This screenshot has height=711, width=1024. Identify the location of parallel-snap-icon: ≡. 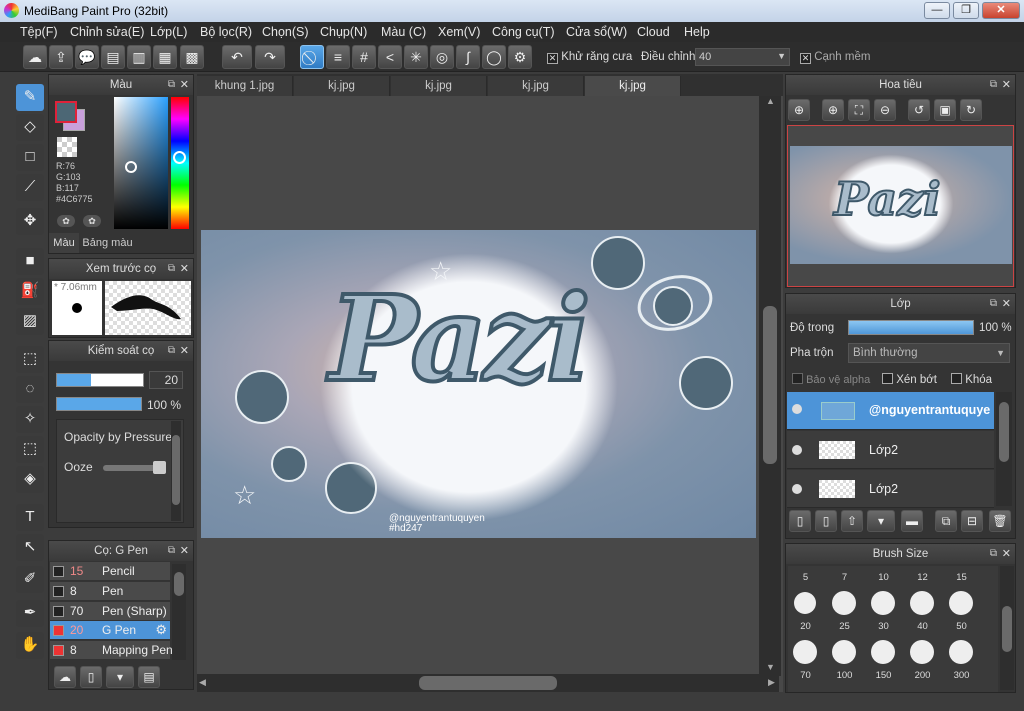
(338, 57).